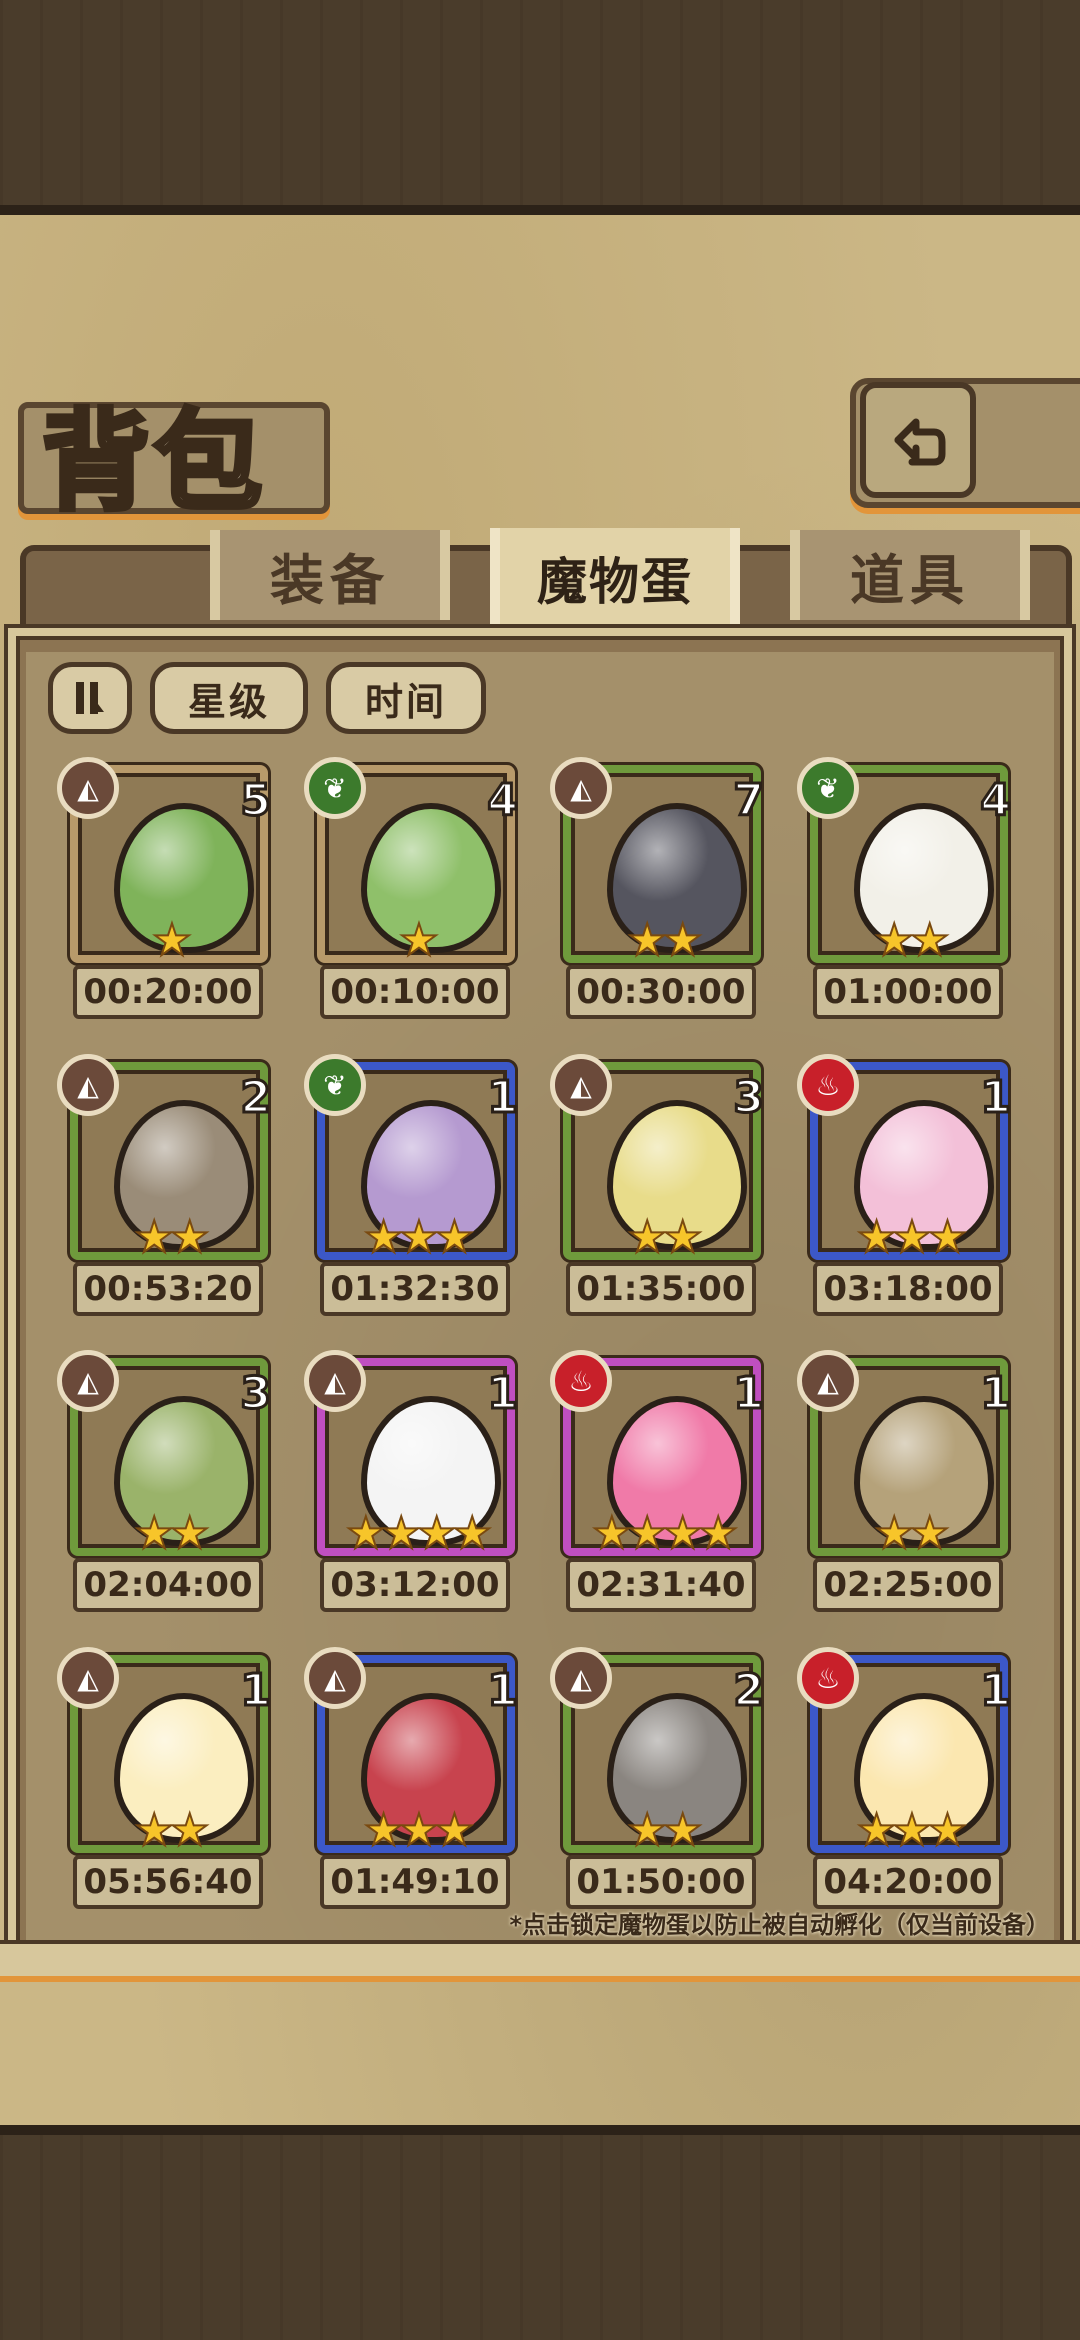  What do you see at coordinates (659, 1778) in the screenshot?
I see `egg-card: ◭ 2 ★★ 01:50:00` at bounding box center [659, 1778].